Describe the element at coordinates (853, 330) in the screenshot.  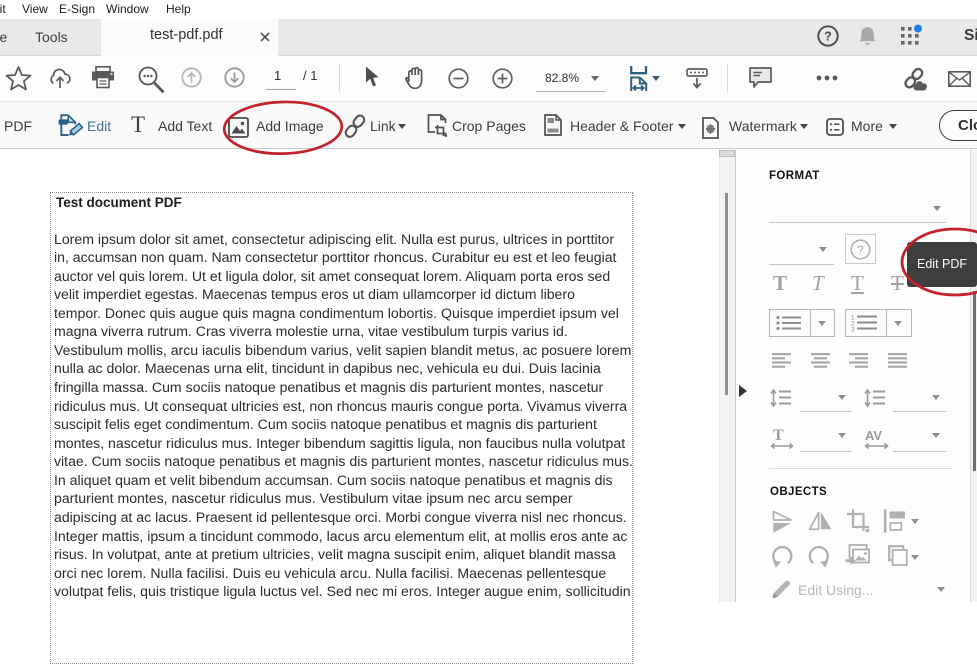
I see `svg-text: 3` at that location.